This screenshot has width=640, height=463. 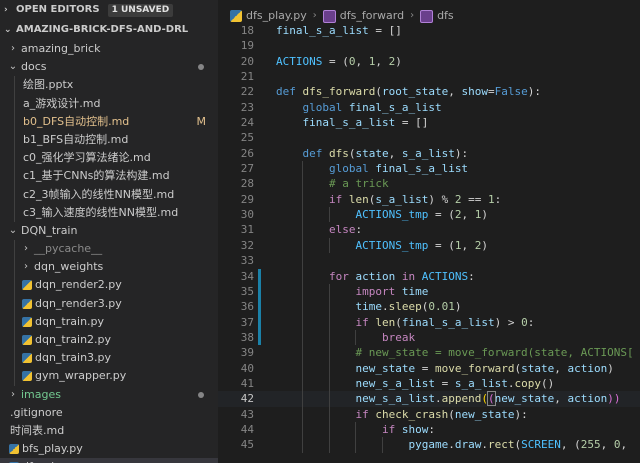 What do you see at coordinates (109, 460) in the screenshot?
I see `file-item: dfs_play.py` at bounding box center [109, 460].